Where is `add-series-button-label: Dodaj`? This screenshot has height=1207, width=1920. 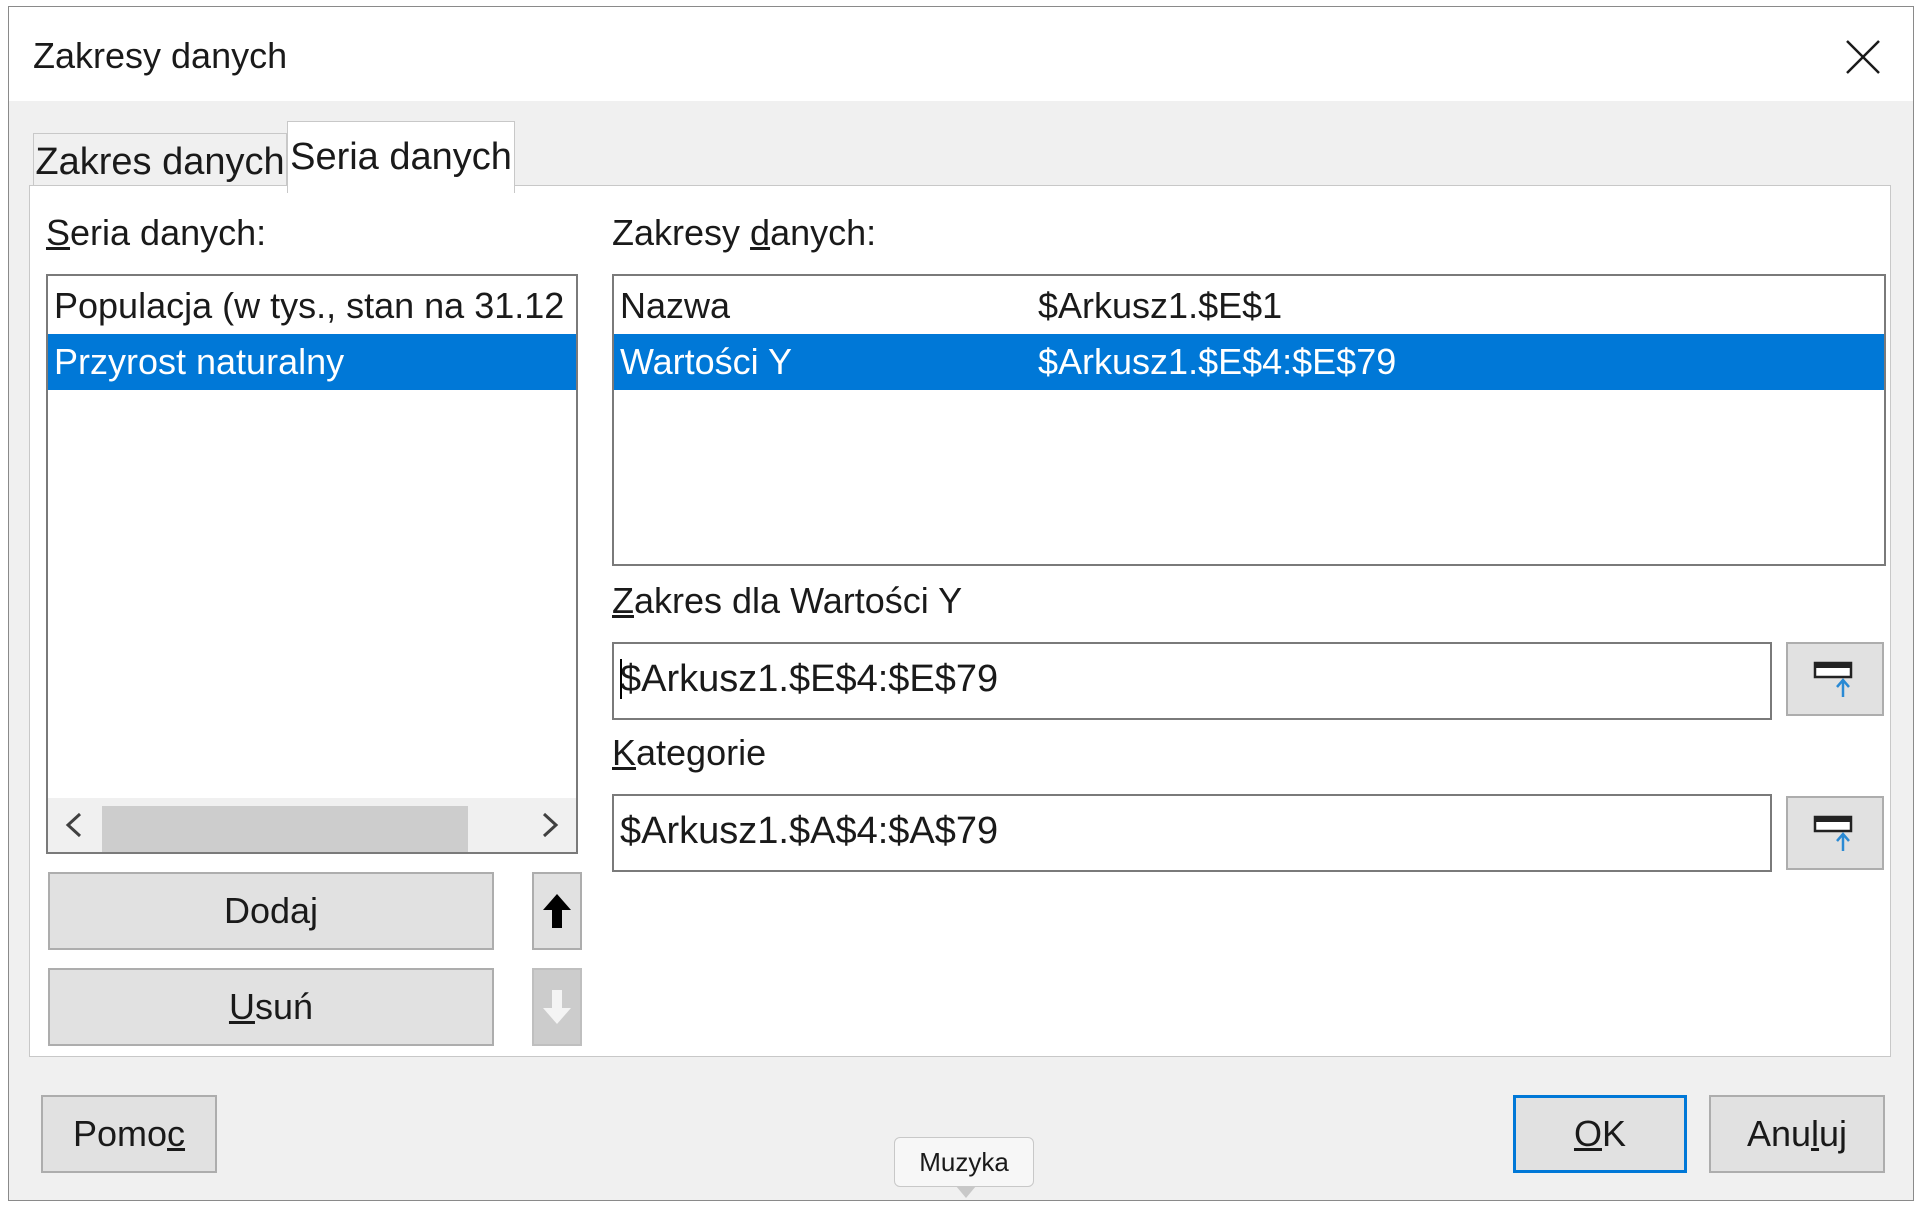
add-series-button-label: Dodaj is located at coordinates (271, 910).